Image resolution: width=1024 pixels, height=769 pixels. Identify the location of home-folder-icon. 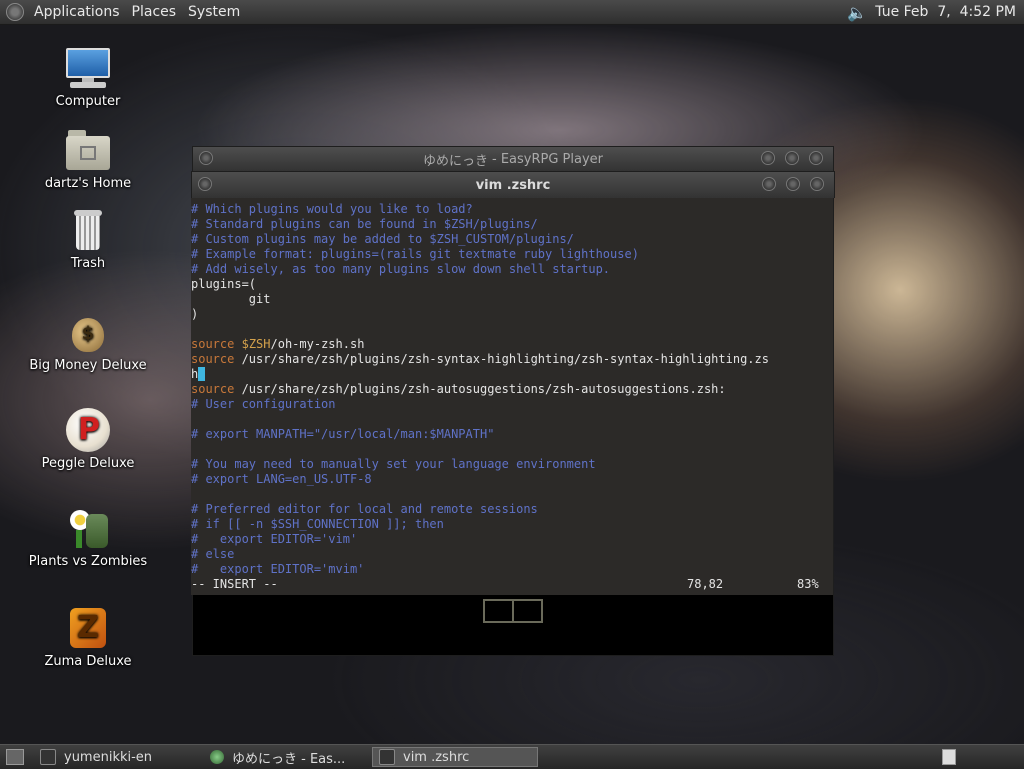
(88, 150).